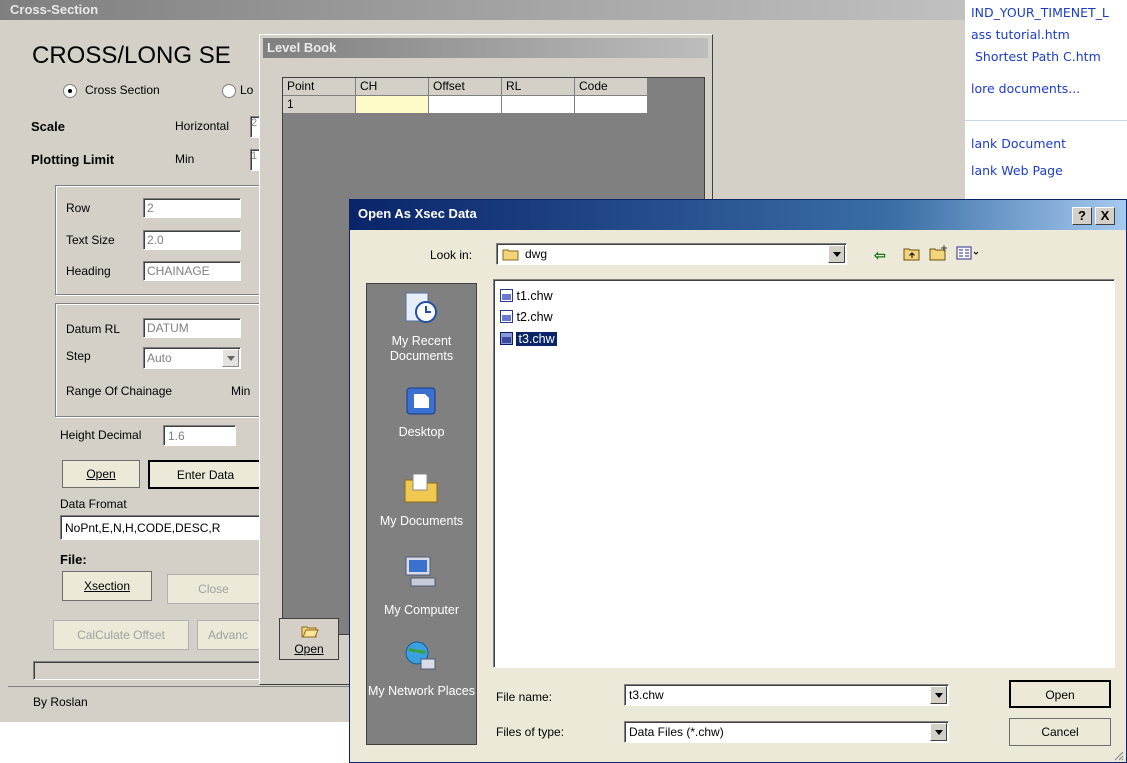  I want to click on calculate-offset-button-label: CalCulate Offset, so click(121, 635).